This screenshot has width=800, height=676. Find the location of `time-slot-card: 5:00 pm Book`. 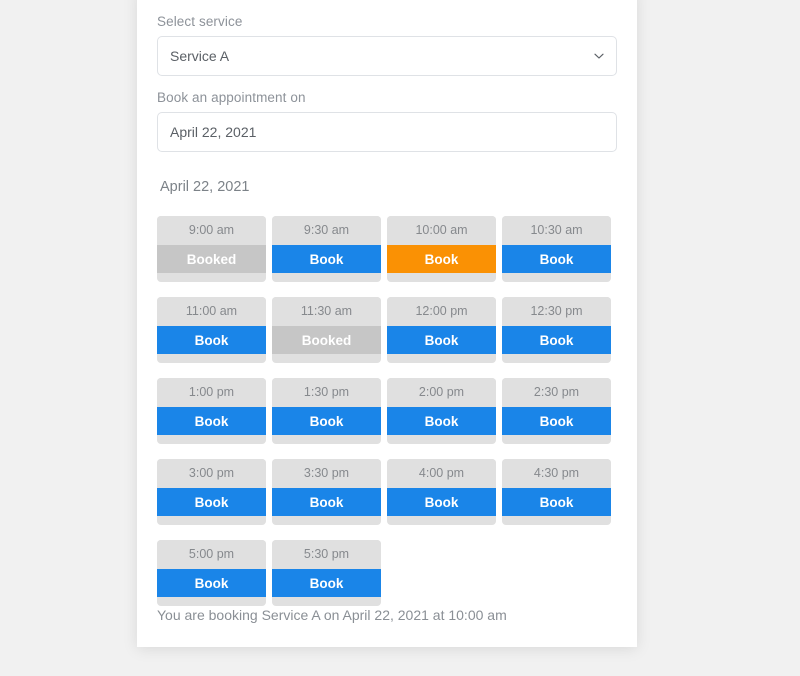

time-slot-card: 5:00 pm Book is located at coordinates (211, 573).